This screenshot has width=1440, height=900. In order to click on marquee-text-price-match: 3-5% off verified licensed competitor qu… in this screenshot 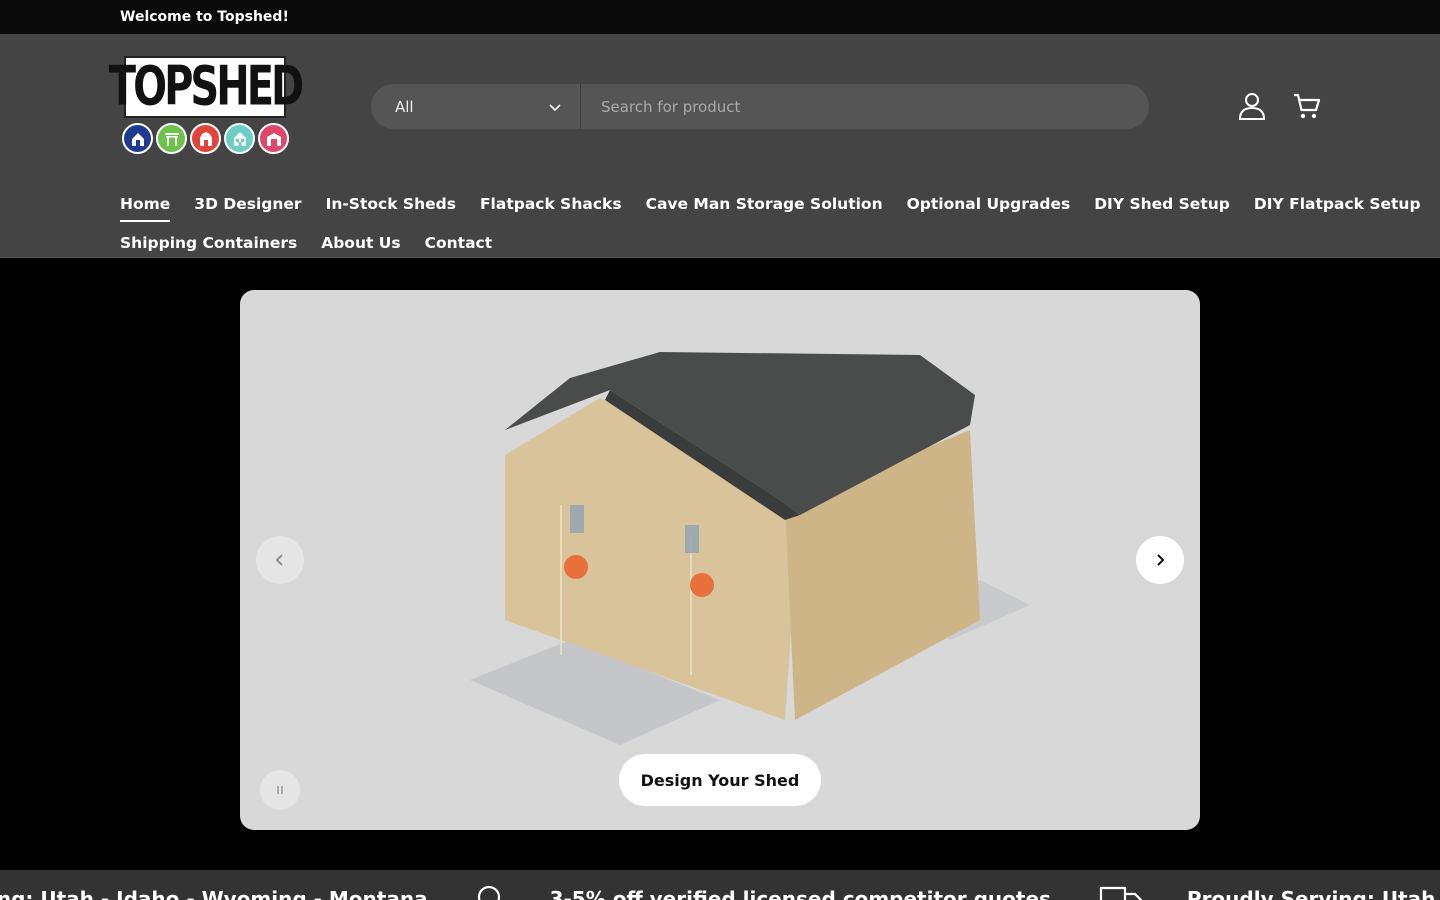, I will do `click(800, 893)`.